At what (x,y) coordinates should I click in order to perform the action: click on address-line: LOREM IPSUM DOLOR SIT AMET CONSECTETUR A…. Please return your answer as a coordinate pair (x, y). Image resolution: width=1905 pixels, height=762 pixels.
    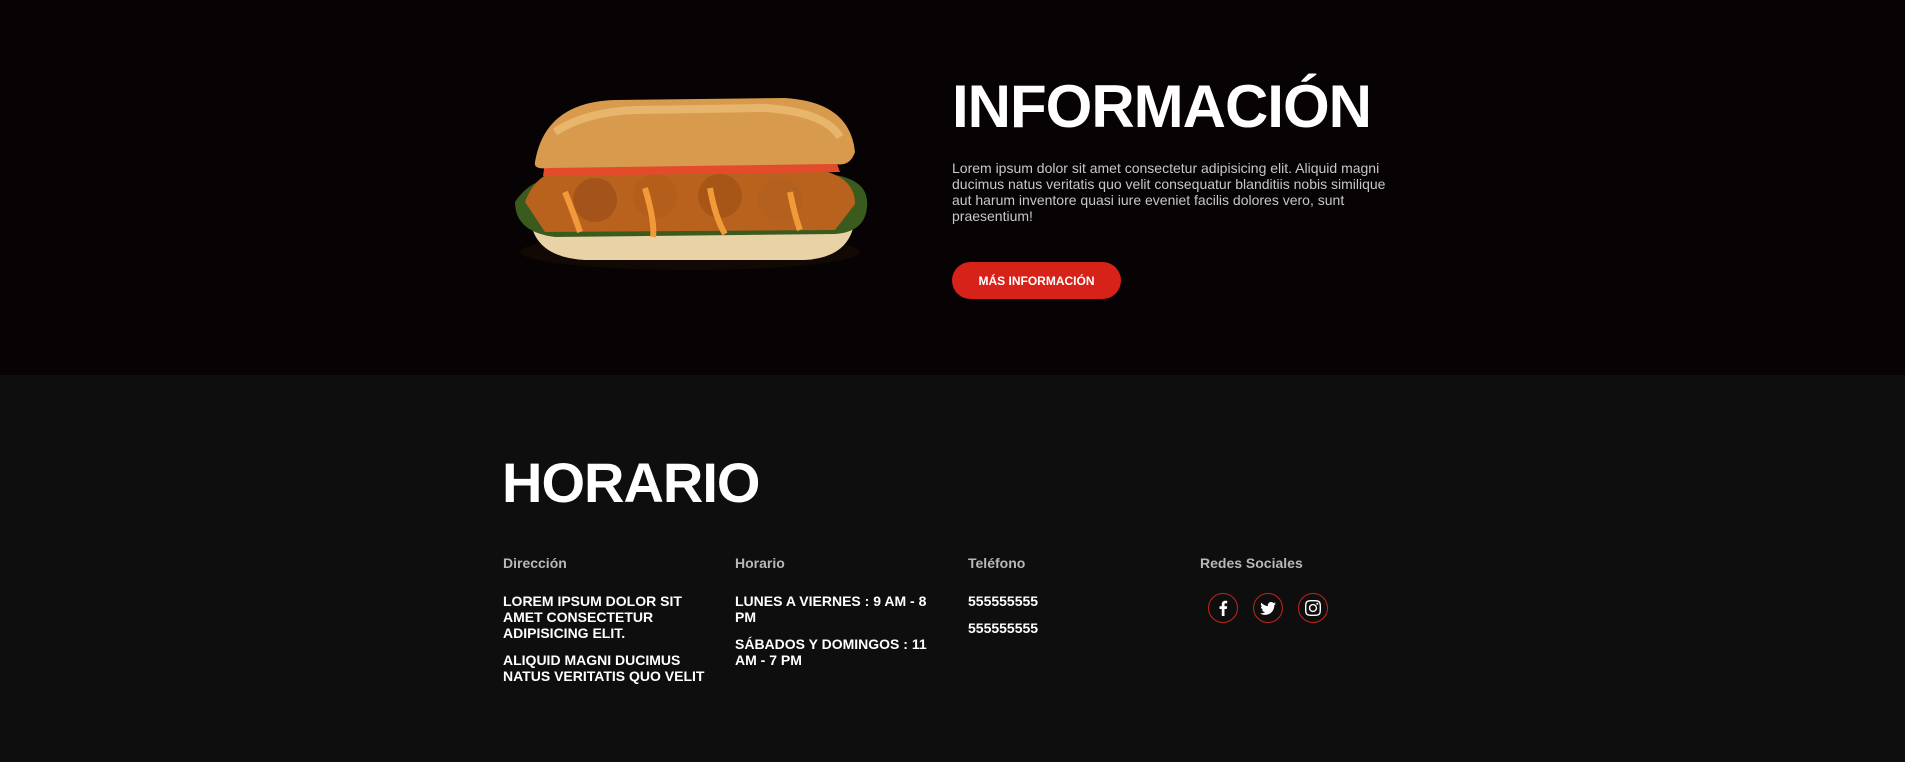
    Looking at the image, I should click on (592, 617).